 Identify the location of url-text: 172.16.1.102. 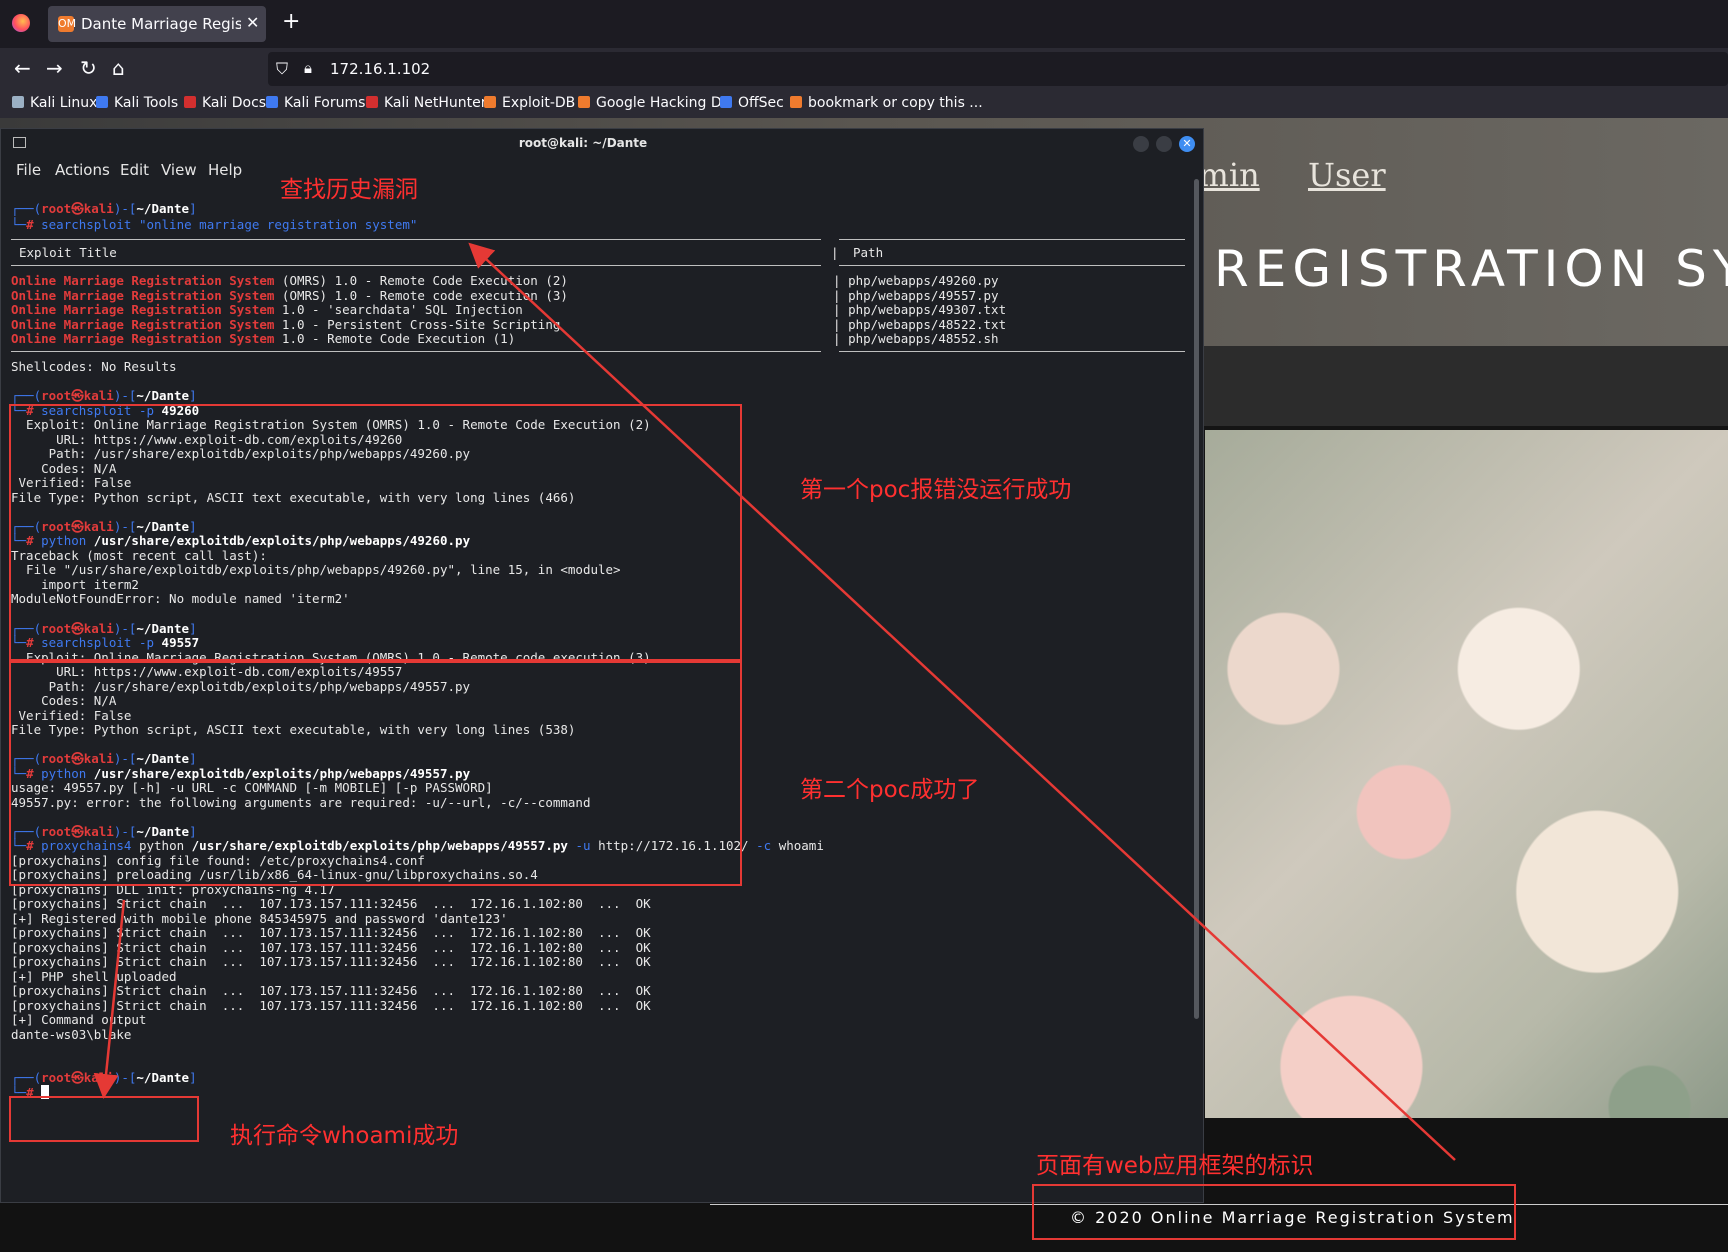
(380, 69).